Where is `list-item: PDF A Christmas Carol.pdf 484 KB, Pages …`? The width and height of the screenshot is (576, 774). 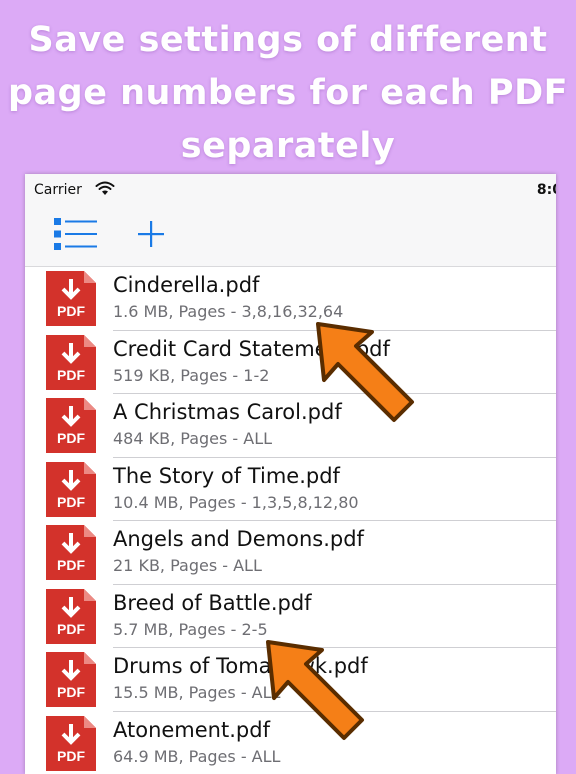 list-item: PDF A Christmas Carol.pdf 484 KB, Pages … is located at coordinates (290, 426).